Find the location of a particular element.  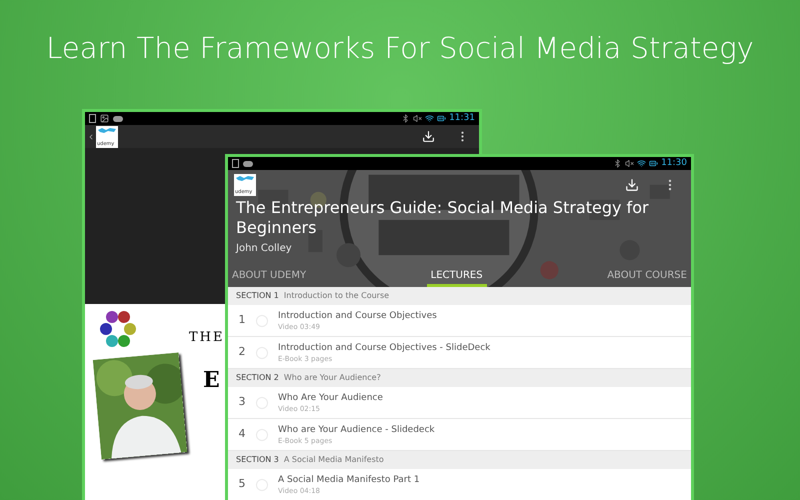

lecture-number: 3 is located at coordinates (242, 402).